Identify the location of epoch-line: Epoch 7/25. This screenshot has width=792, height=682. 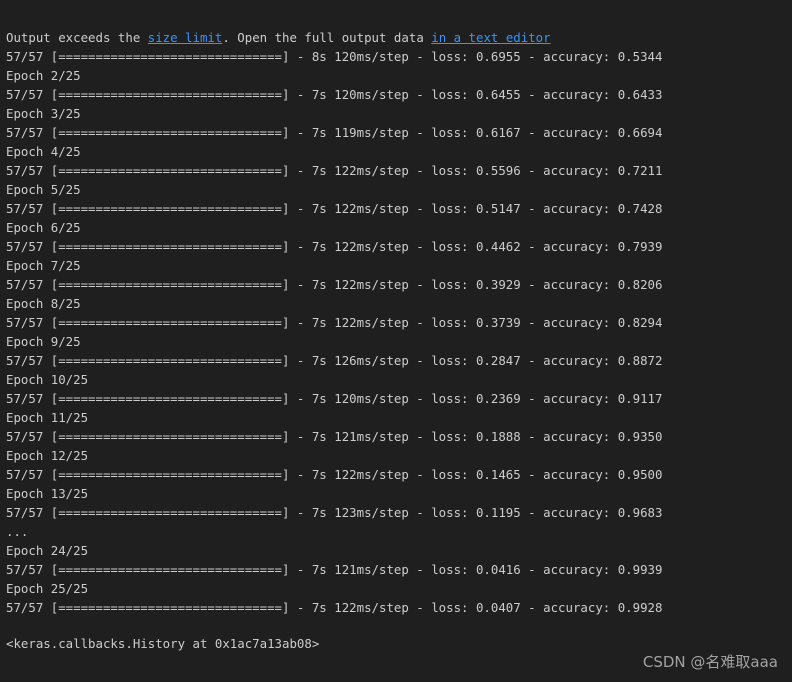
(43, 265).